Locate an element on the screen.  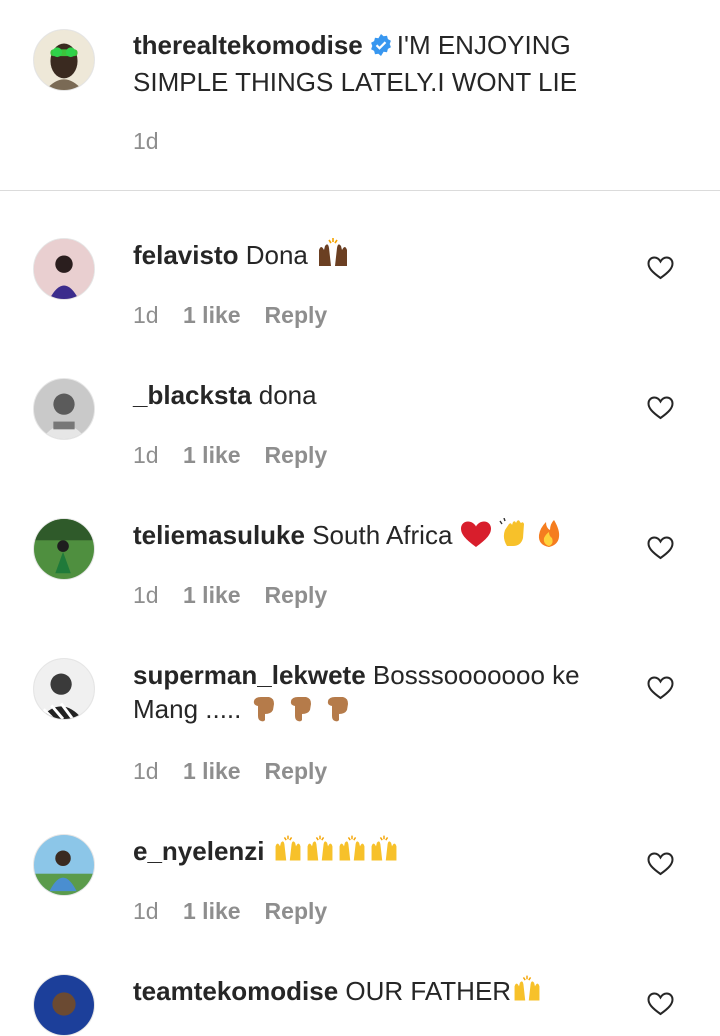
comment-username: _blacksta is located at coordinates (192, 395).